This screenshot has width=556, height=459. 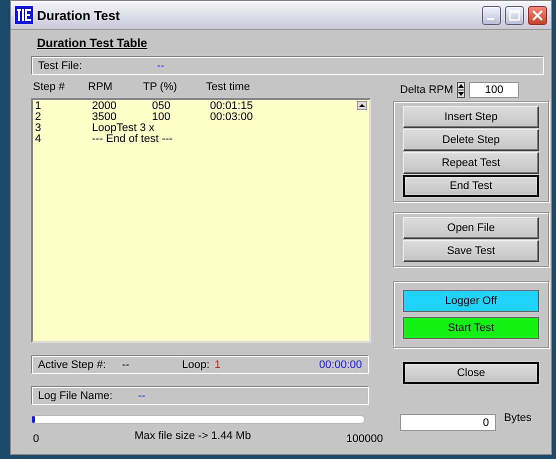 What do you see at coordinates (38, 117) in the screenshot?
I see `table-cell: 2` at bounding box center [38, 117].